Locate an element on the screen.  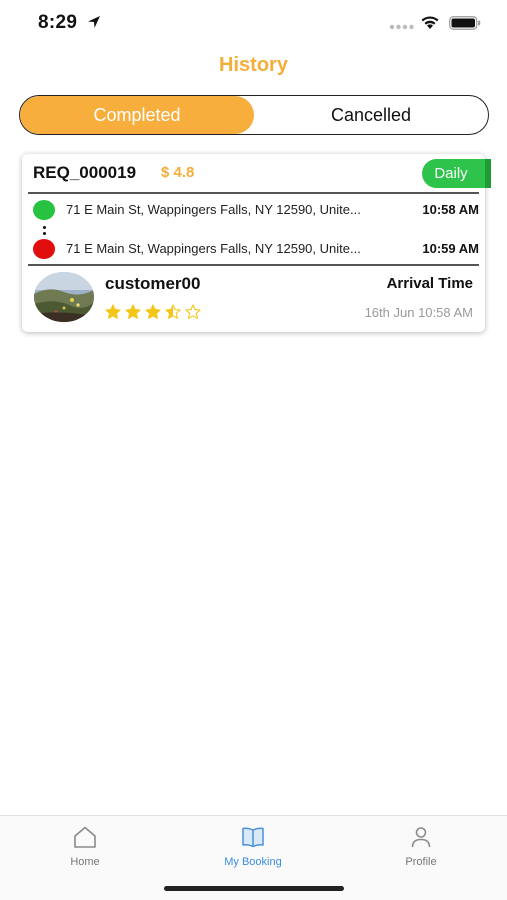
nav-item-my-booking: My Booking is located at coordinates (253, 846).